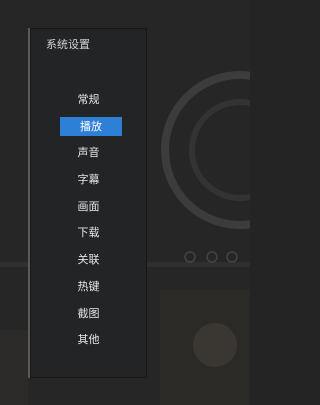 This screenshot has height=405, width=320. I want to click on nav-item-video: 画面, so click(88, 206).